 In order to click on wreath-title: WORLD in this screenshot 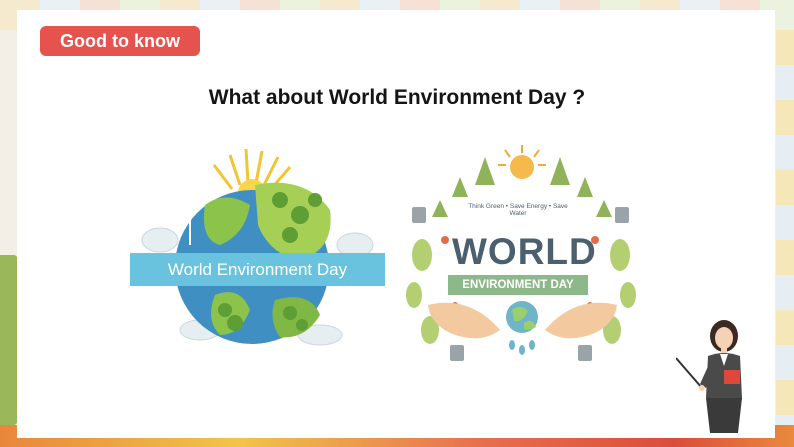, I will do `click(524, 251)`.